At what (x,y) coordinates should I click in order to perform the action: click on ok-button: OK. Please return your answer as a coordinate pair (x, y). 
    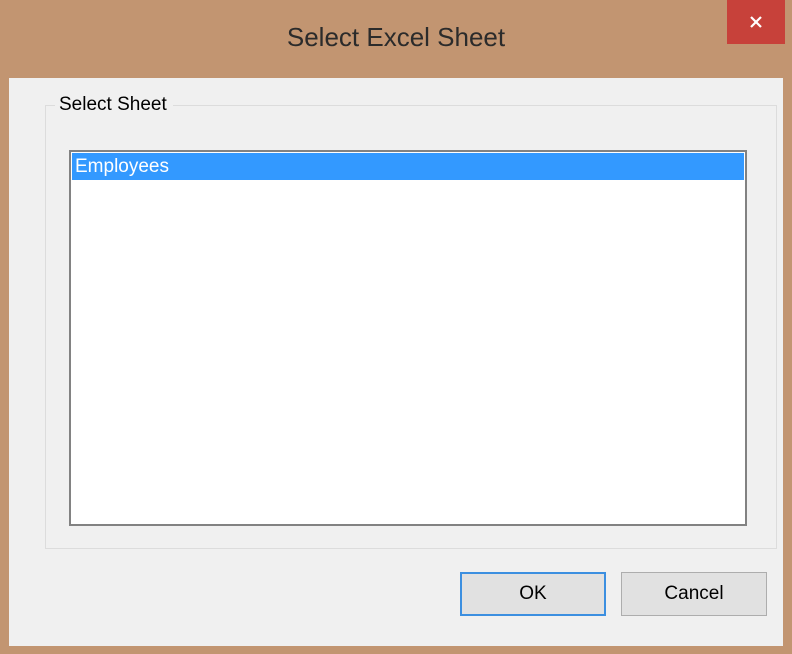
    Looking at the image, I should click on (533, 594).